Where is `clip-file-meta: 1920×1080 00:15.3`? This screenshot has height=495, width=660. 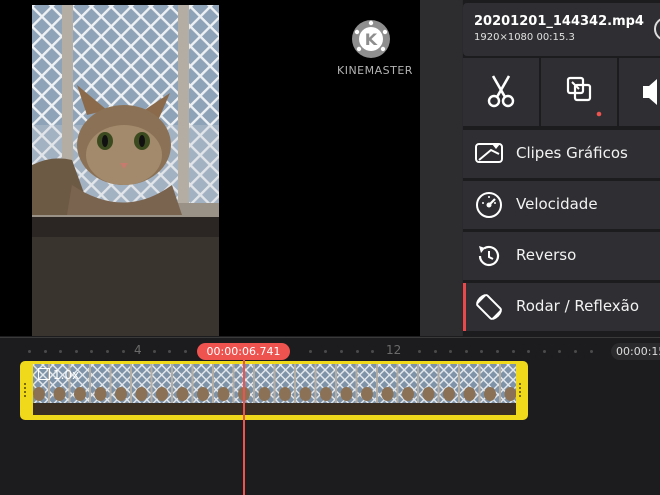
clip-file-meta: 1920×1080 00:15.3 is located at coordinates (524, 37).